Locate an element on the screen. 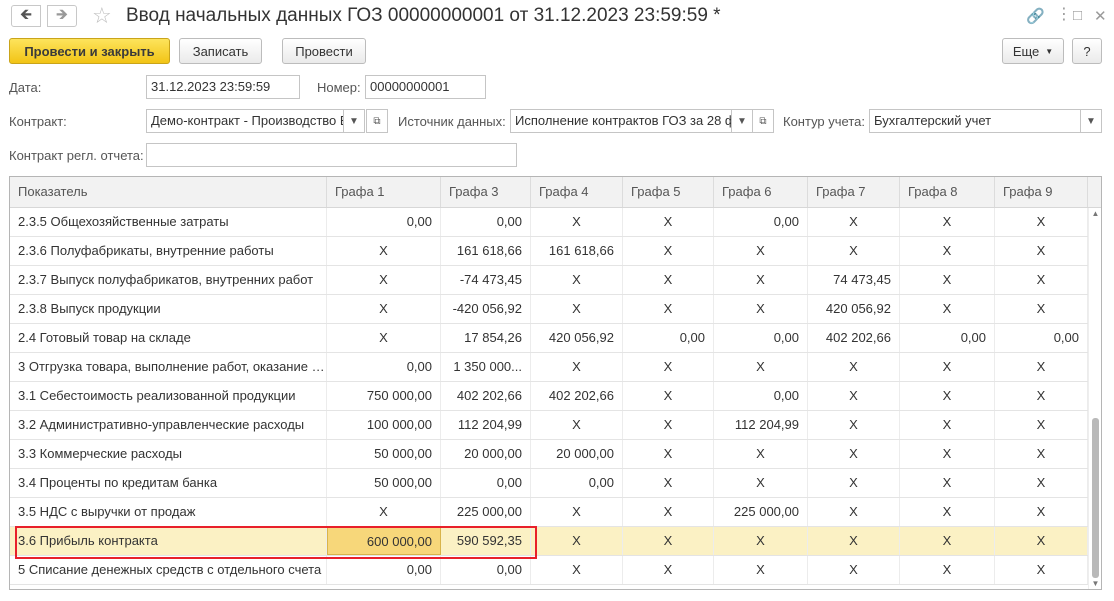 The height and width of the screenshot is (601, 1114). value-cell: 17 854,26 is located at coordinates (486, 338).